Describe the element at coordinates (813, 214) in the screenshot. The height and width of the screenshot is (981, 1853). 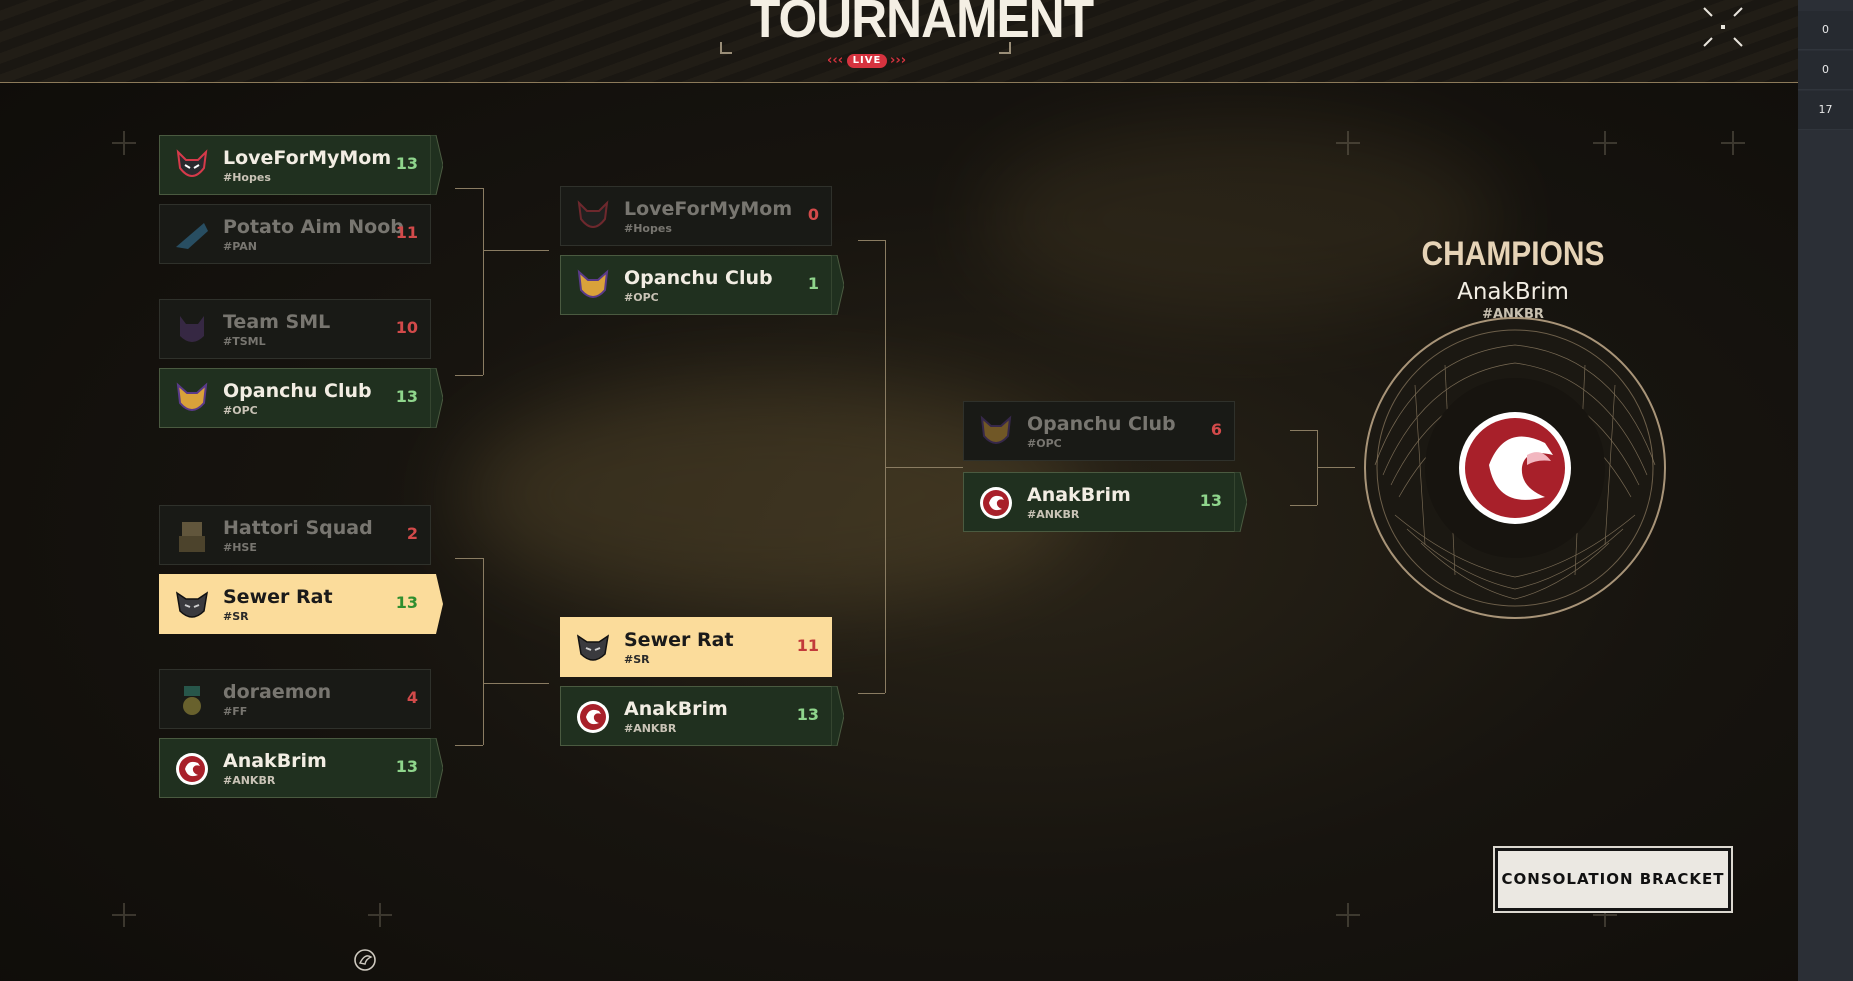
I see `team-score: 0` at that location.